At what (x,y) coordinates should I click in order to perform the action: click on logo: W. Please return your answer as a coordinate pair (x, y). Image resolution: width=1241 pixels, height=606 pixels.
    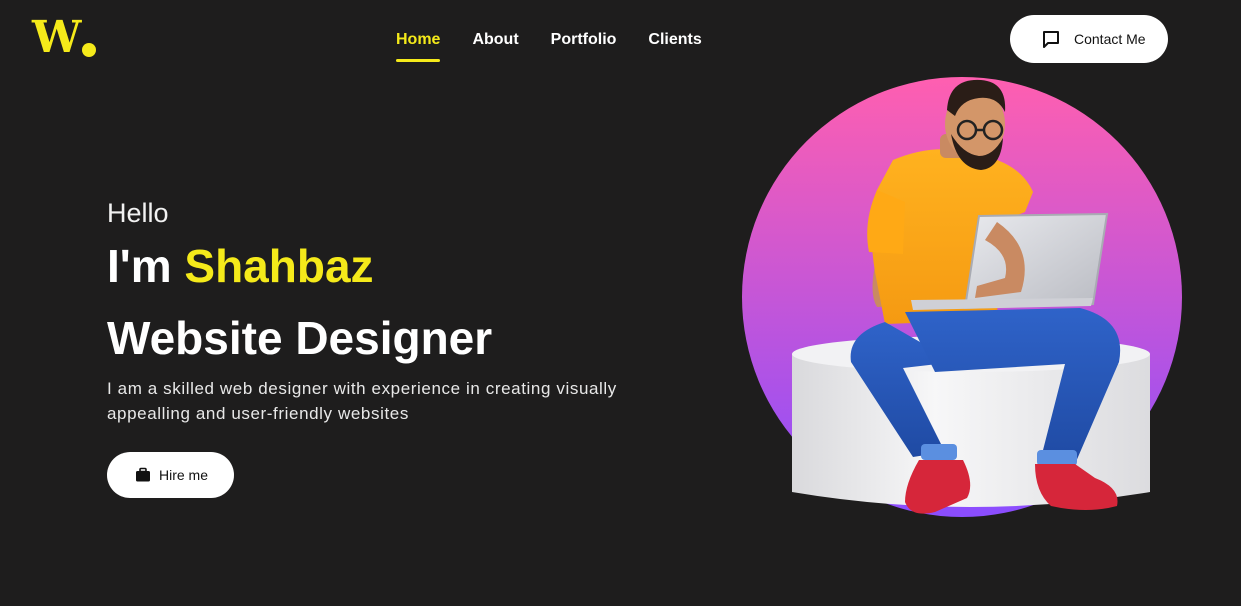
    Looking at the image, I should click on (67, 39).